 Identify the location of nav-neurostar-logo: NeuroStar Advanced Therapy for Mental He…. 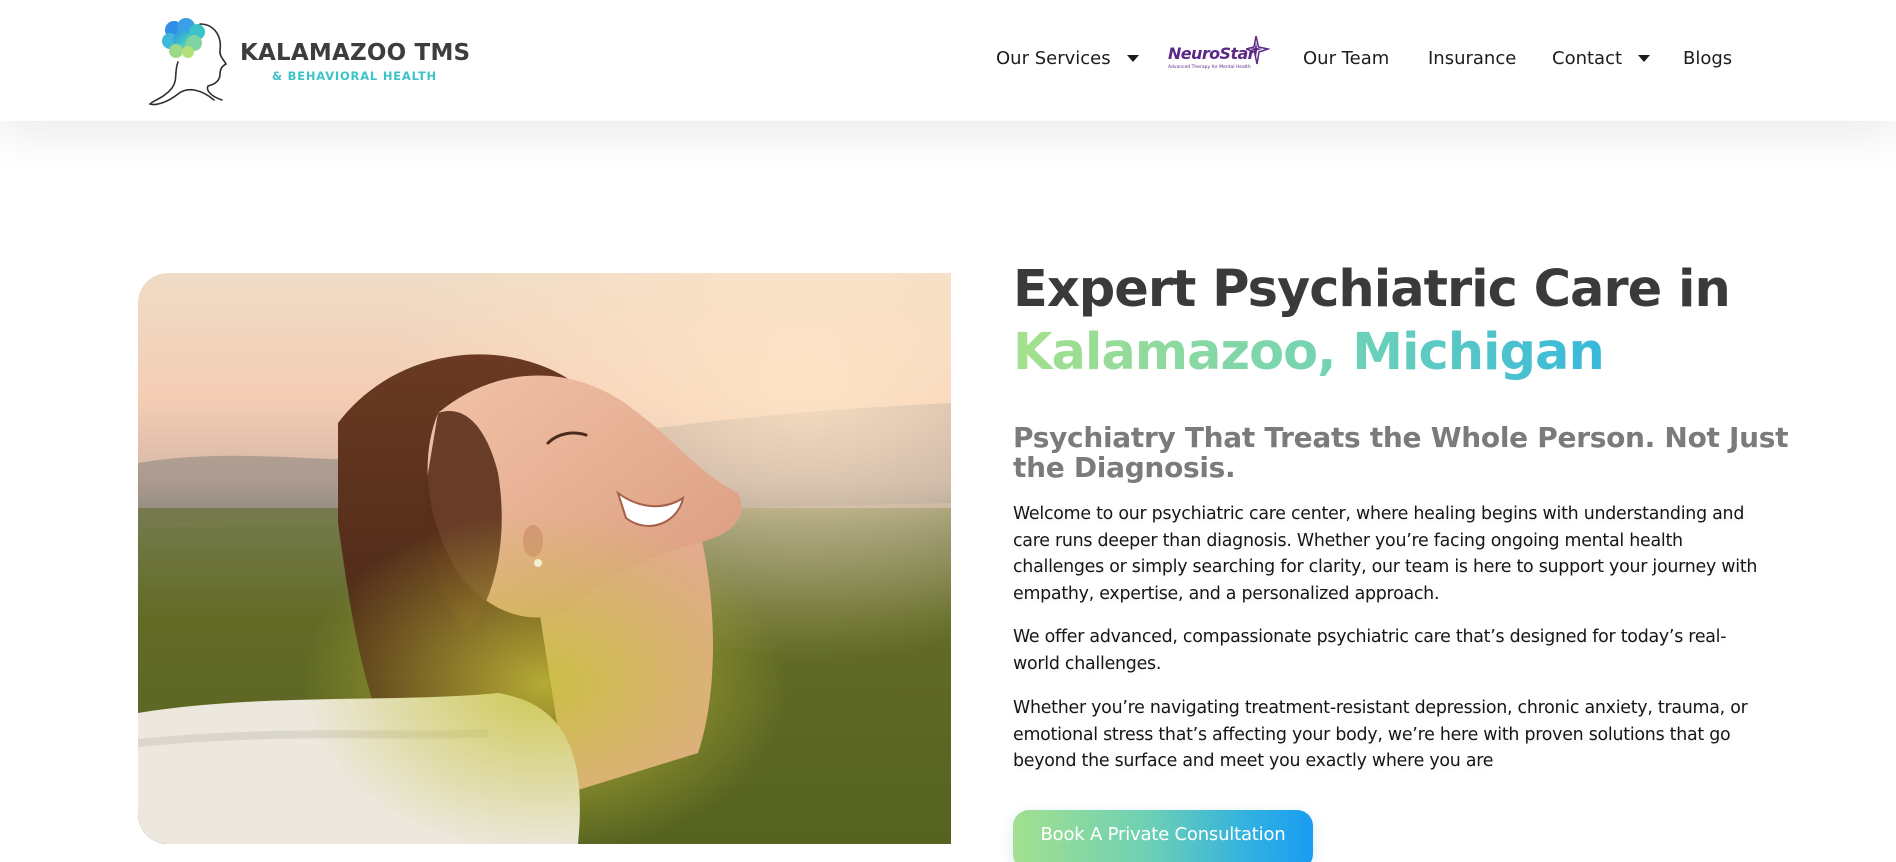
(1218, 54).